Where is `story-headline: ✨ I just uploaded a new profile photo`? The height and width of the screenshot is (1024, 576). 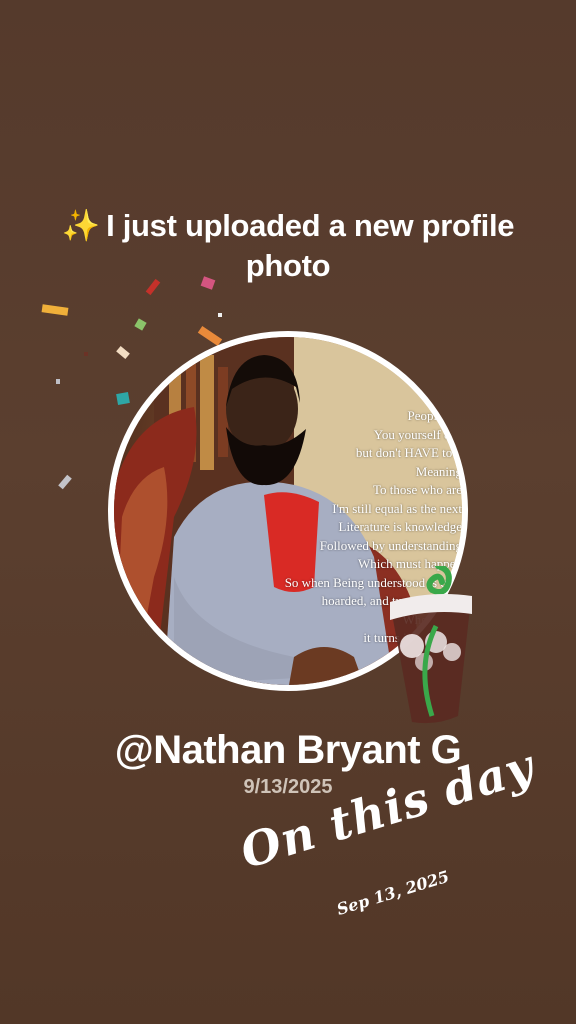
story-headline: ✨ I just uploaded a new profile photo is located at coordinates (288, 246).